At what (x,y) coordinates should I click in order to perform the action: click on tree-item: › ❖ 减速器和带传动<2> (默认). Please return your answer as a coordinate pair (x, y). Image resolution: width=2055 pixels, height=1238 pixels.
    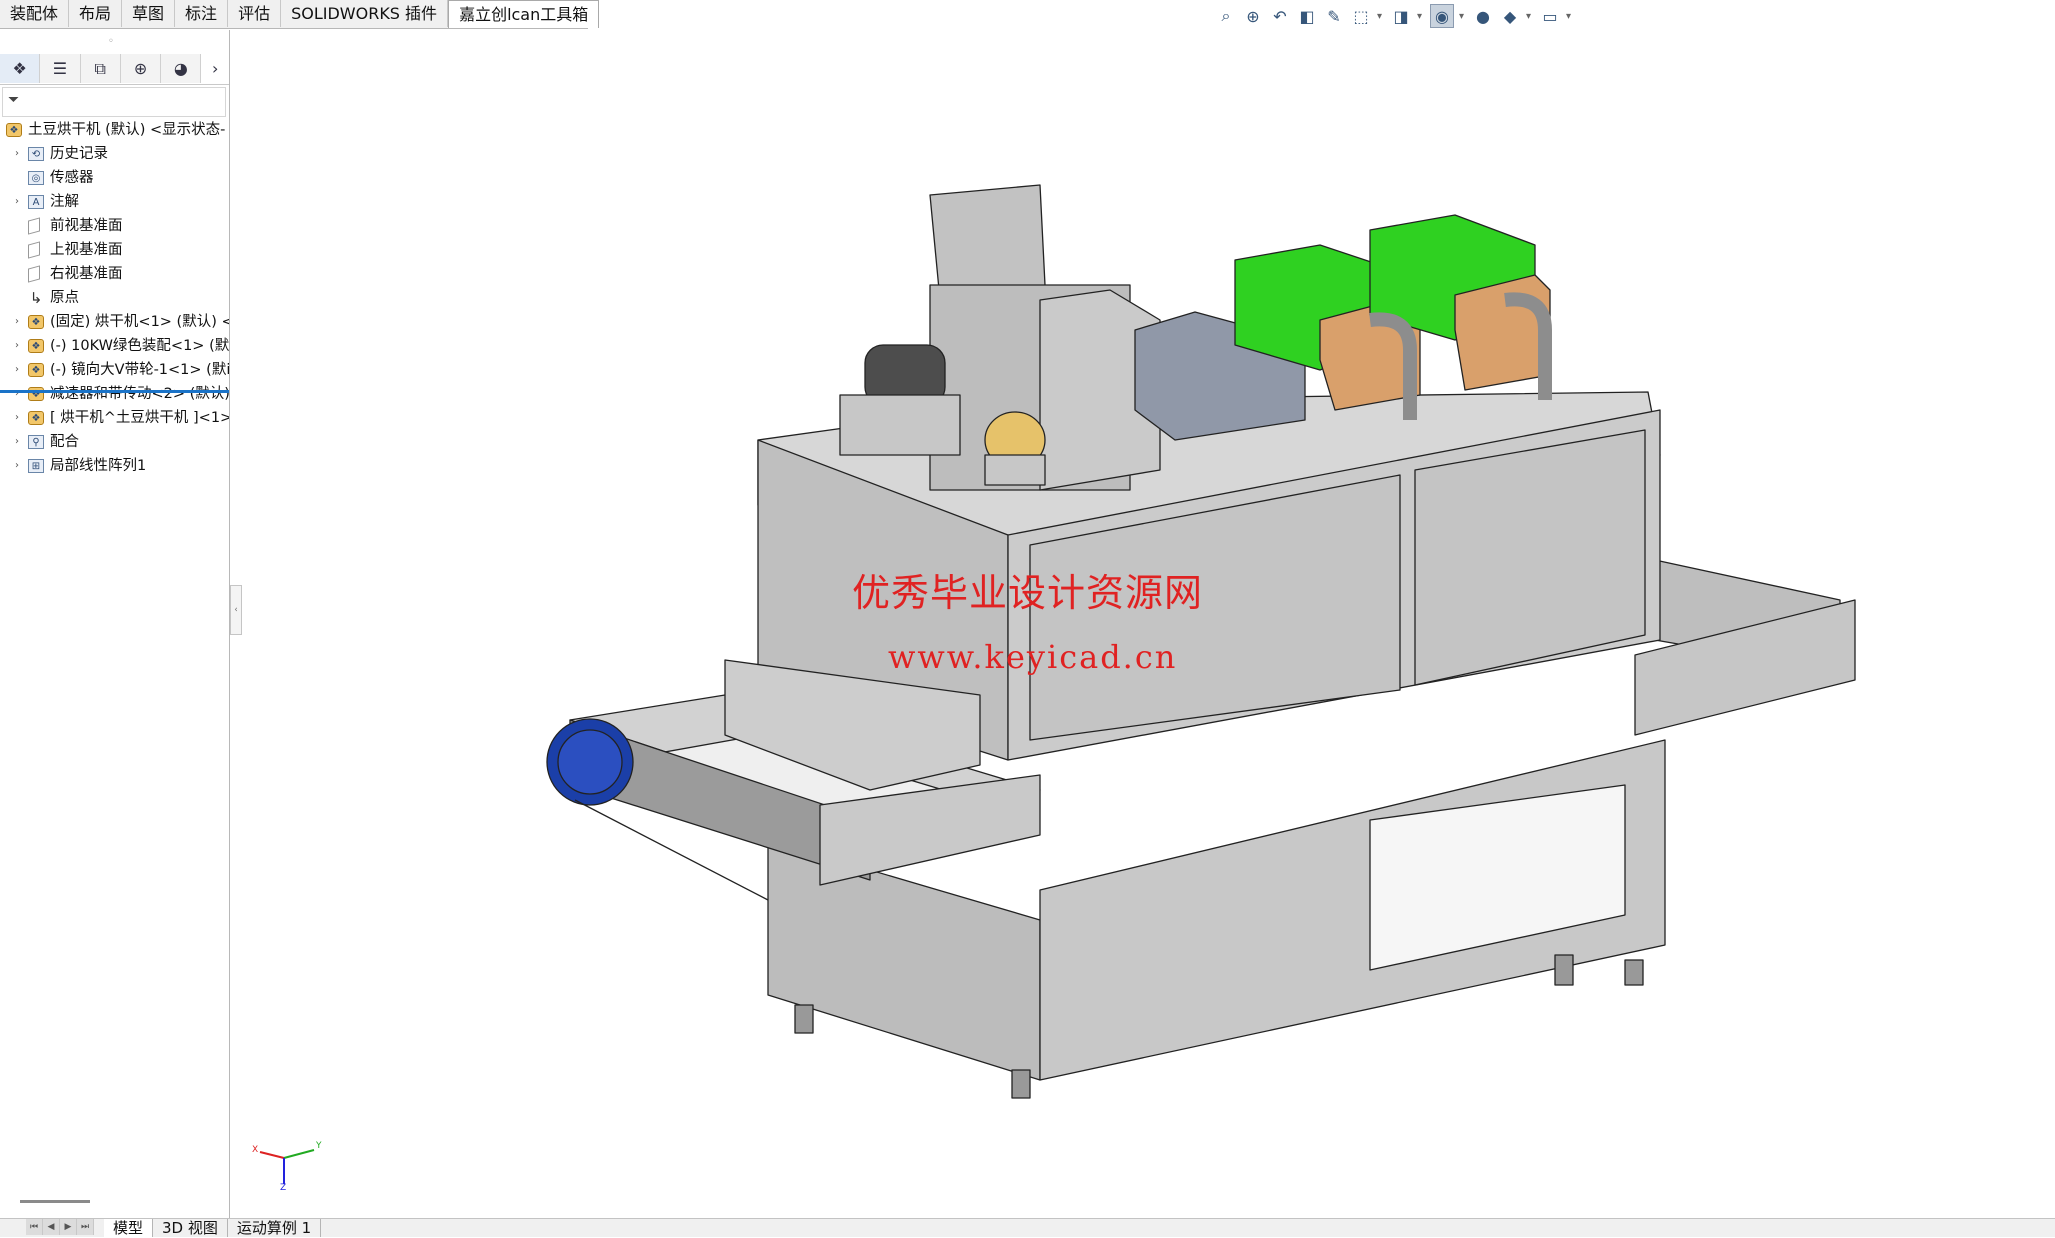
    Looking at the image, I should click on (114, 394).